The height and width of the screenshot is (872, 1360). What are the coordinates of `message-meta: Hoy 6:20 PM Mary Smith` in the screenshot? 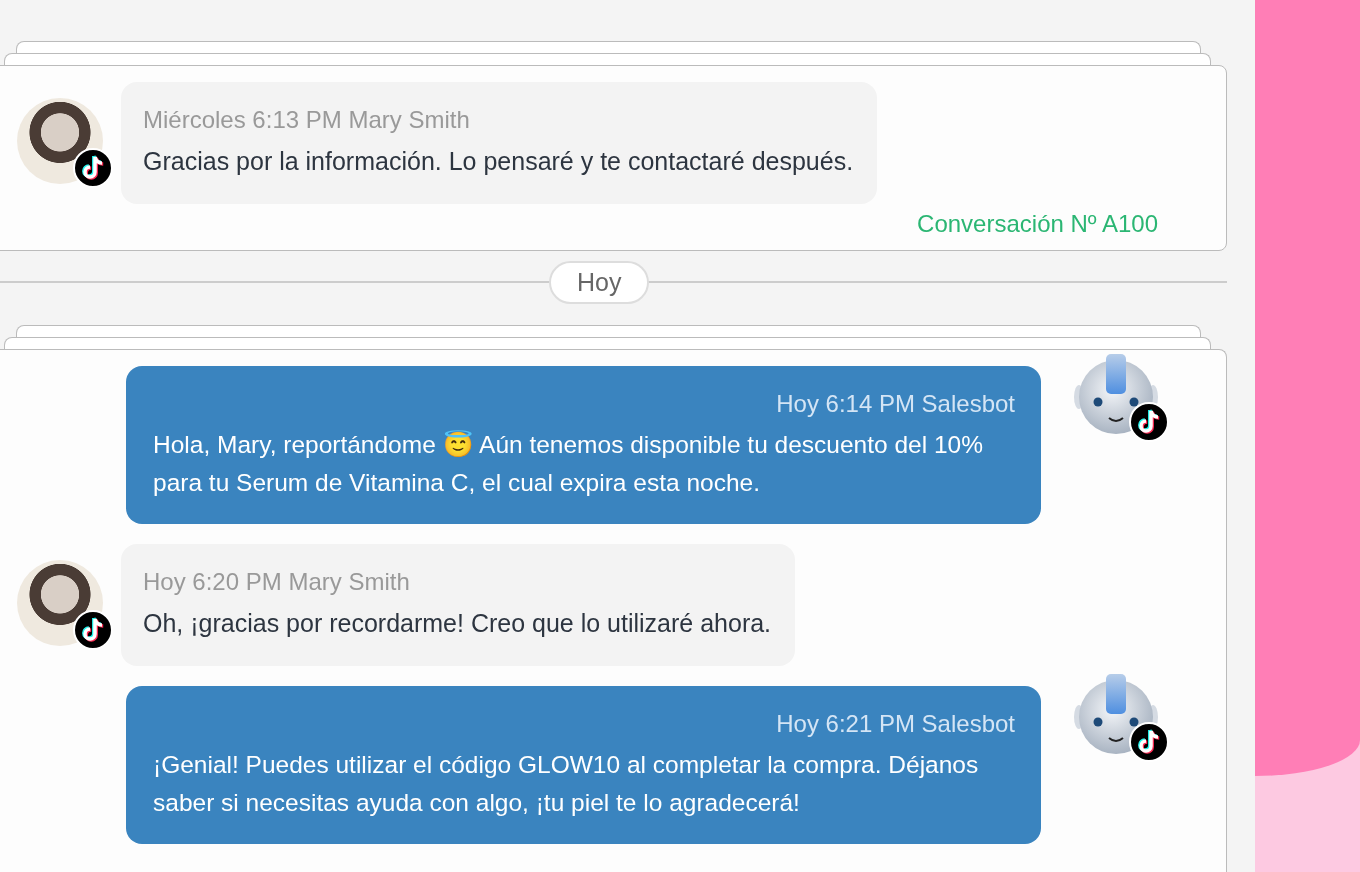 It's located at (277, 582).